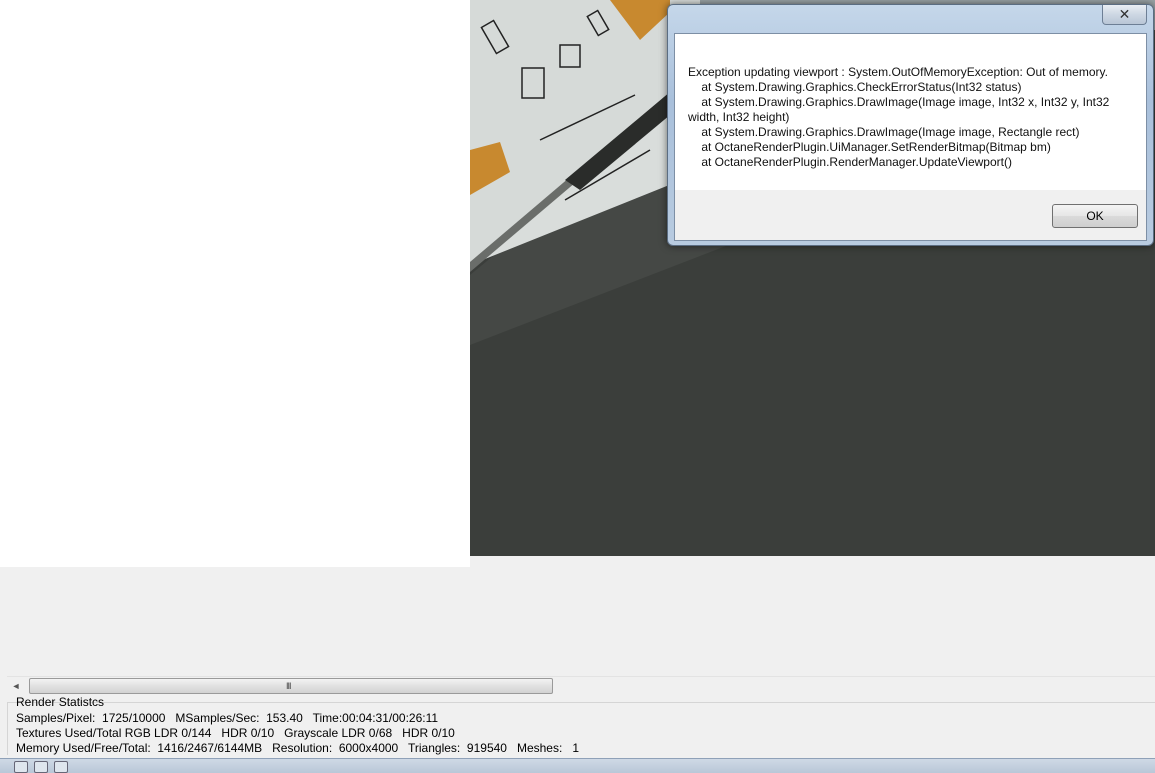 Image resolution: width=1155 pixels, height=773 pixels. Describe the element at coordinates (60, 702) in the screenshot. I see `stats-title: Render Statistcs` at that location.